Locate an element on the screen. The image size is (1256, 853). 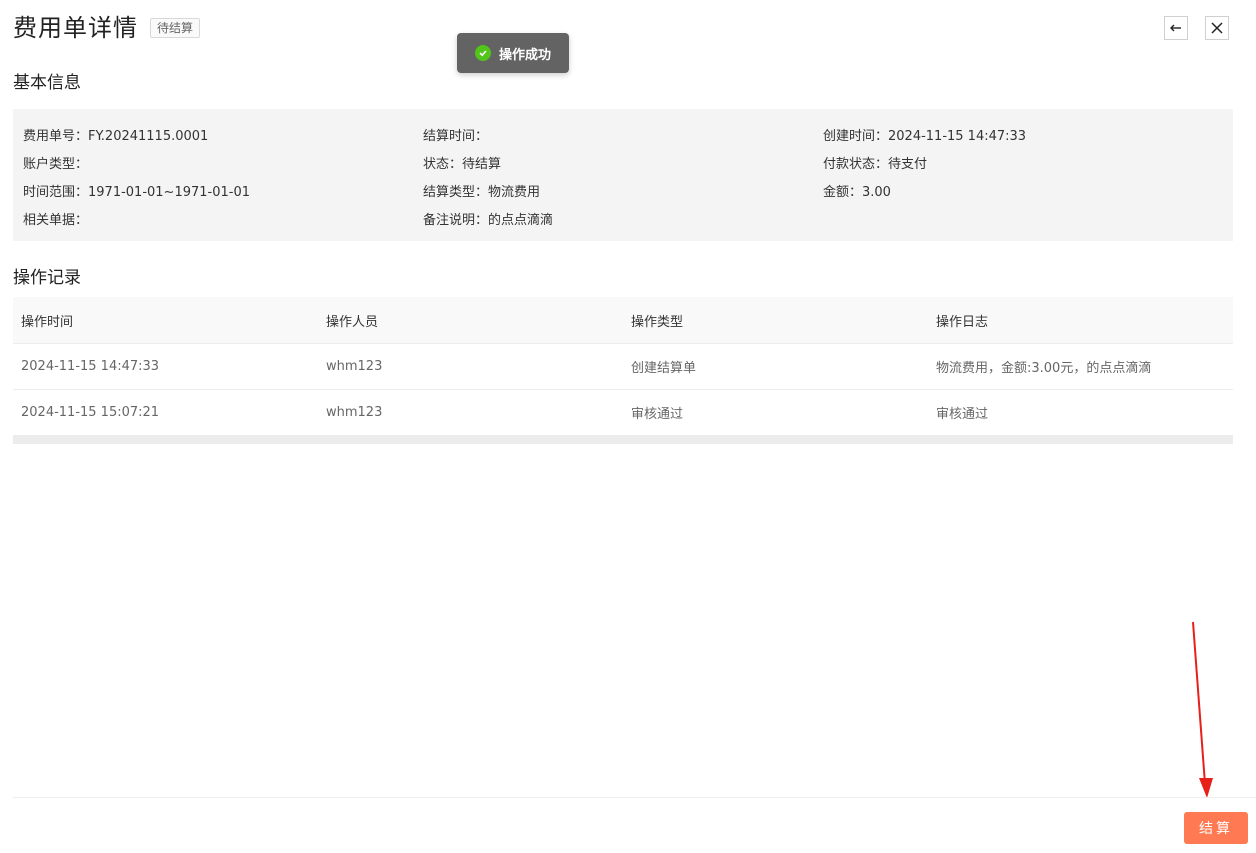
table-cell: 2024-11-15 15:07:21 is located at coordinates (165, 412).